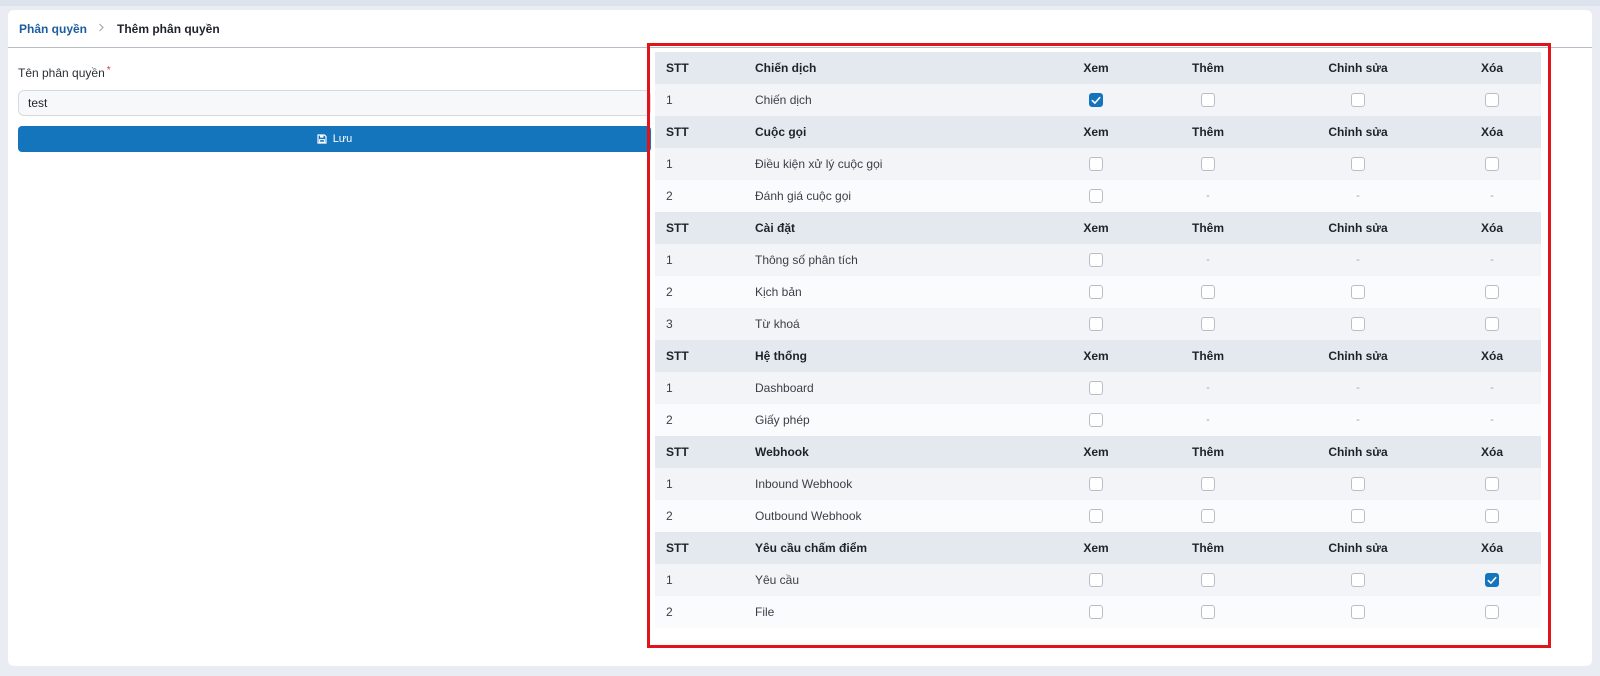 Image resolution: width=1600 pixels, height=676 pixels. I want to click on save-button: Lưu, so click(334, 139).